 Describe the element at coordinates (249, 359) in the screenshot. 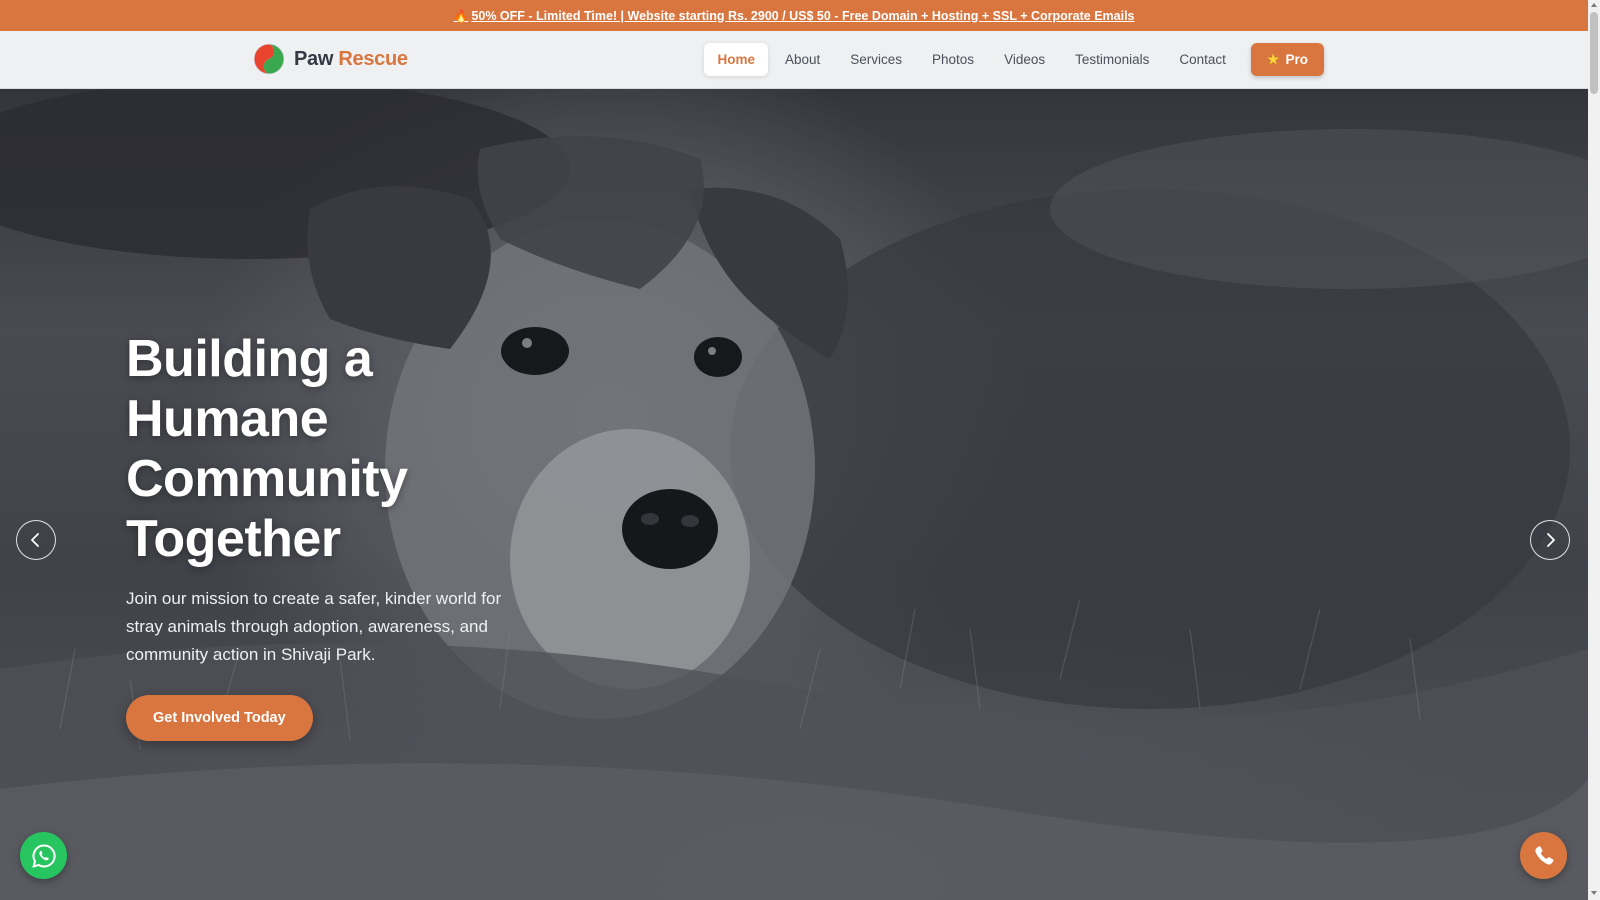

I see `hero-title-line: Building a` at that location.